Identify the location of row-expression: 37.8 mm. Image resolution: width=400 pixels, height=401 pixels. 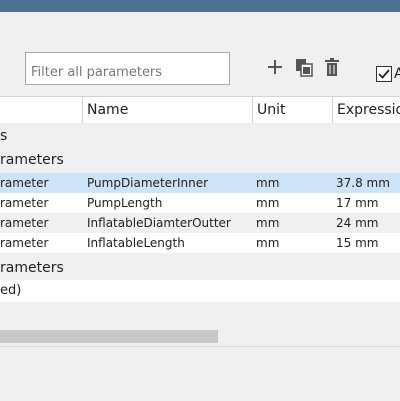
(363, 183).